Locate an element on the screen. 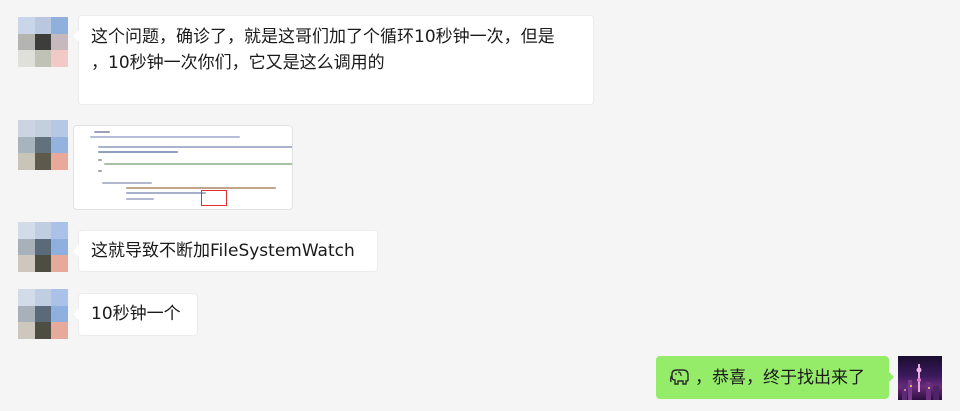 This screenshot has width=960, height=411. self-avatar is located at coordinates (920, 378).